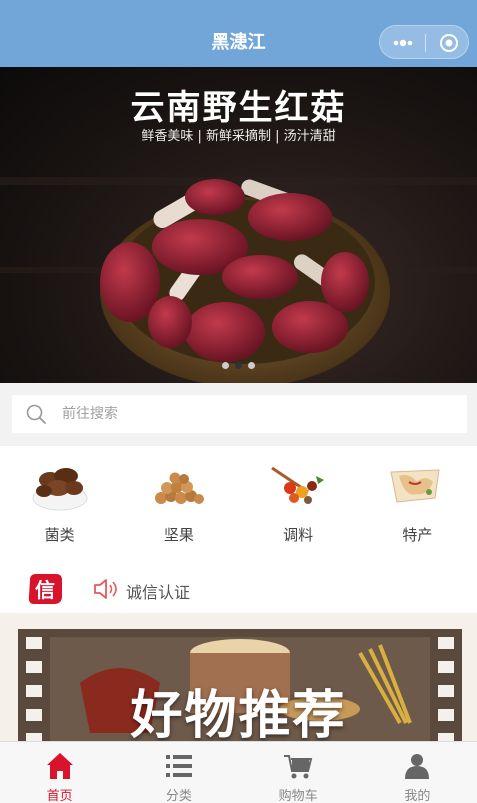  I want to click on home-icon, so click(59, 766).